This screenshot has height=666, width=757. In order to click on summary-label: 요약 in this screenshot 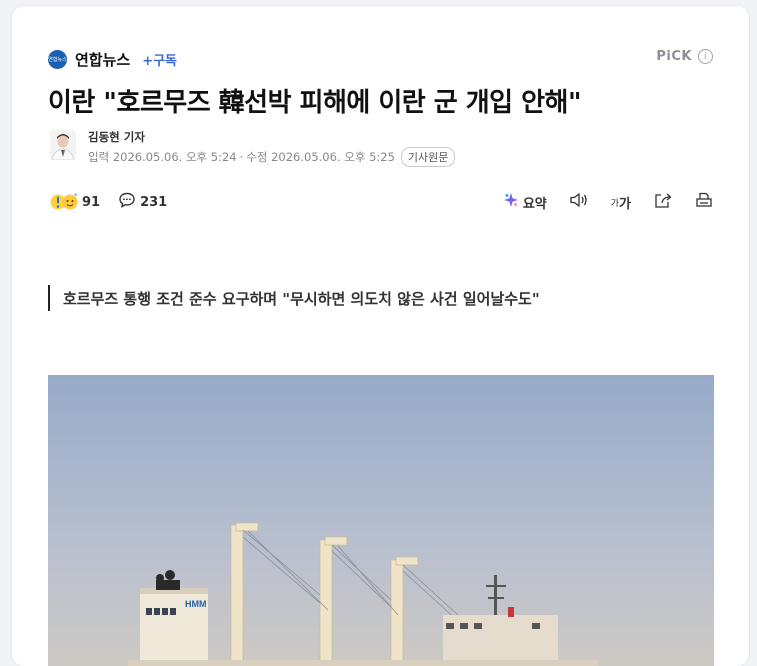, I will do `click(534, 204)`.